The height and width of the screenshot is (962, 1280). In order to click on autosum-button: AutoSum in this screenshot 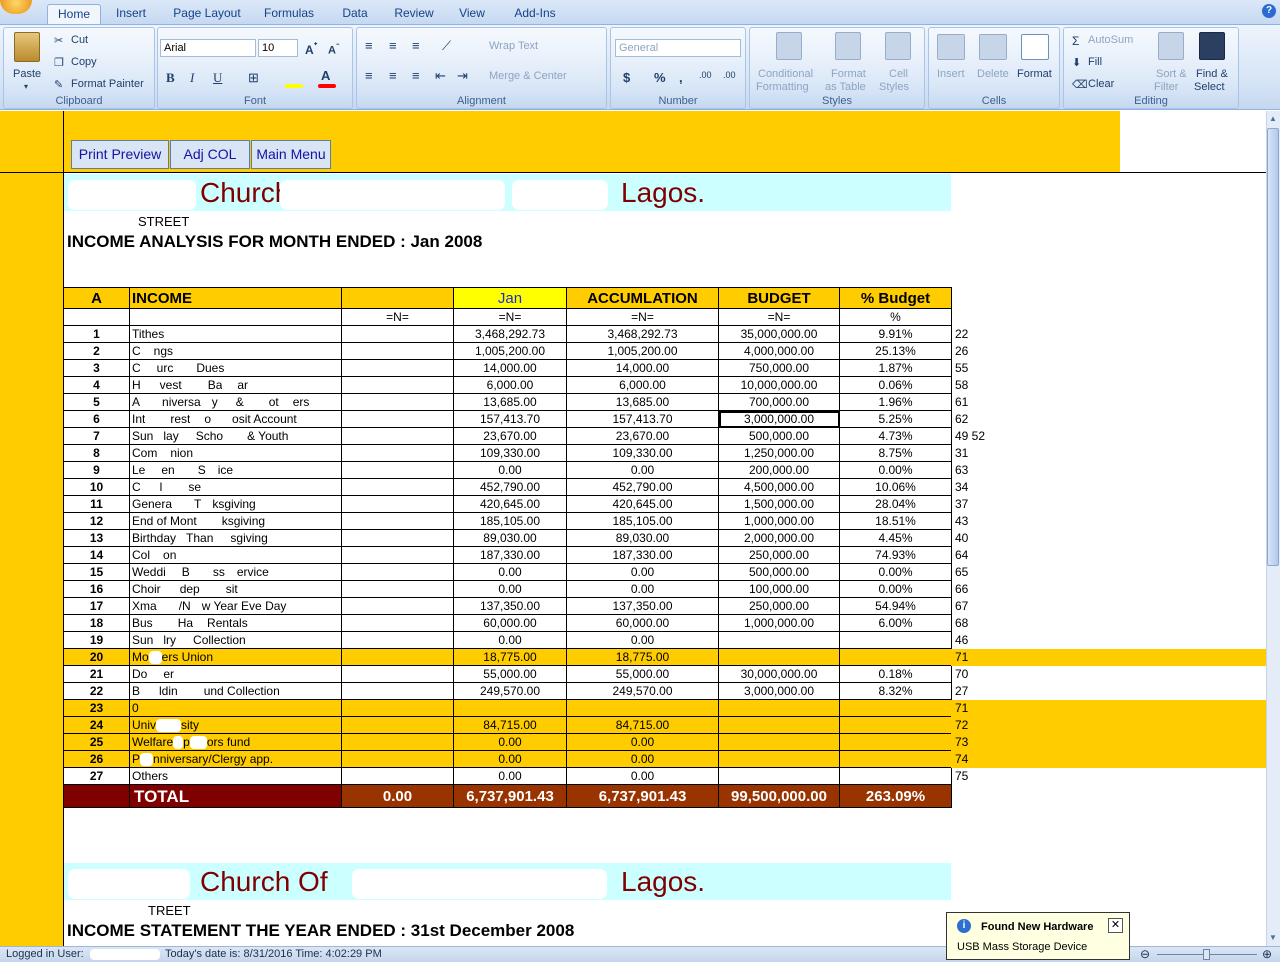, I will do `click(1110, 40)`.